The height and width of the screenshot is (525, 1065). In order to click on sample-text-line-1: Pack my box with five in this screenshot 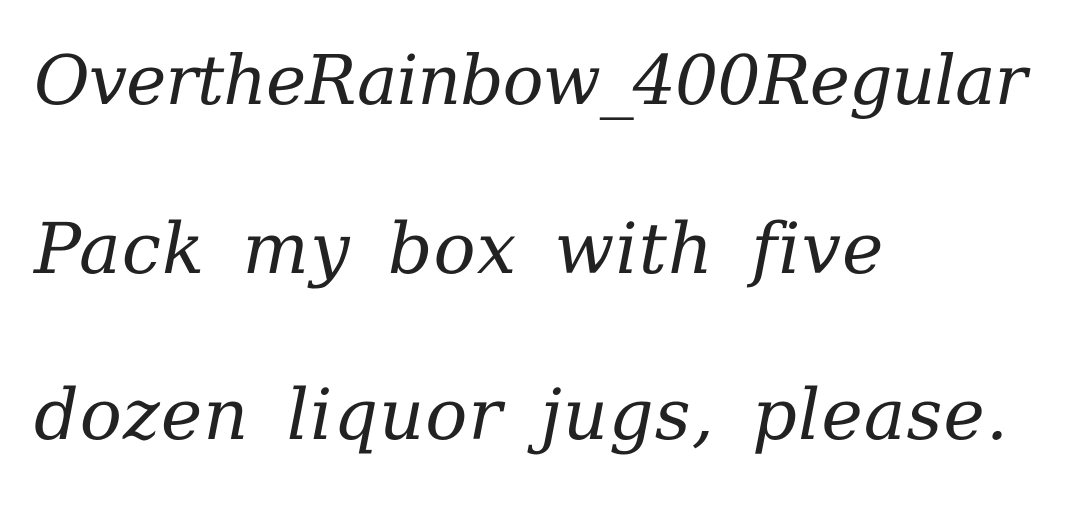, I will do `click(459, 249)`.